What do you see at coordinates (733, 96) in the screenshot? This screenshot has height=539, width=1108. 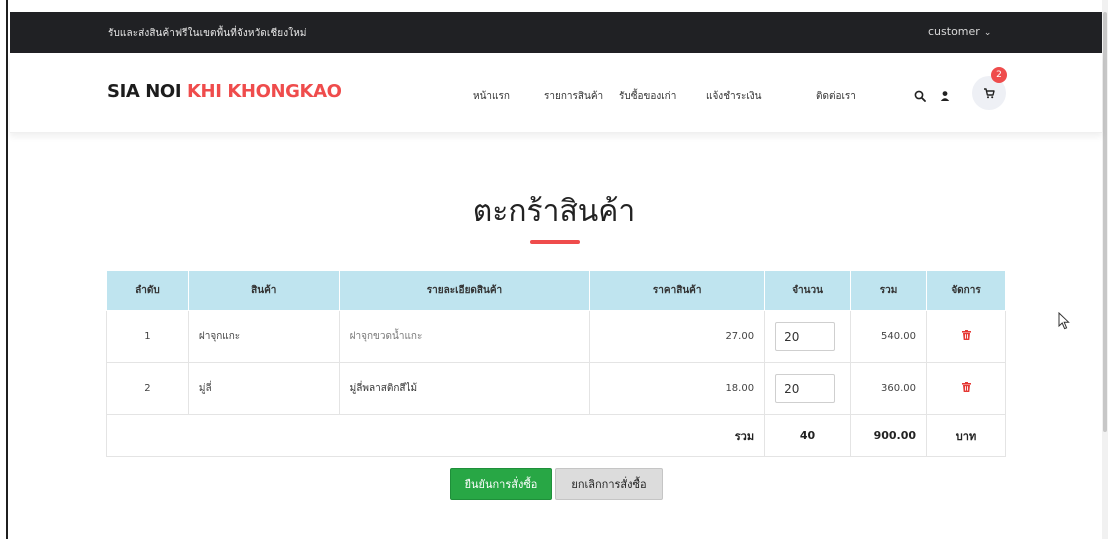 I see `nav-item-payment-notify: แจ้งชำระเงิน` at bounding box center [733, 96].